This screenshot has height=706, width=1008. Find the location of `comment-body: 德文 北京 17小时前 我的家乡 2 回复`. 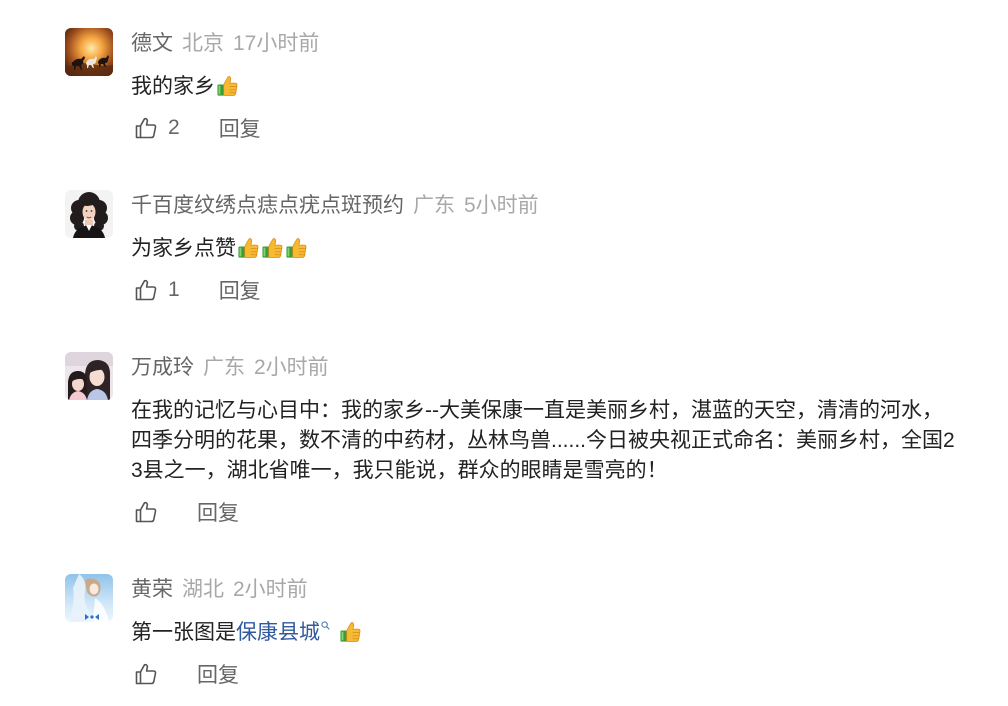

comment-body: 德文 北京 17小时前 我的家乡 2 回复 is located at coordinates (547, 85).